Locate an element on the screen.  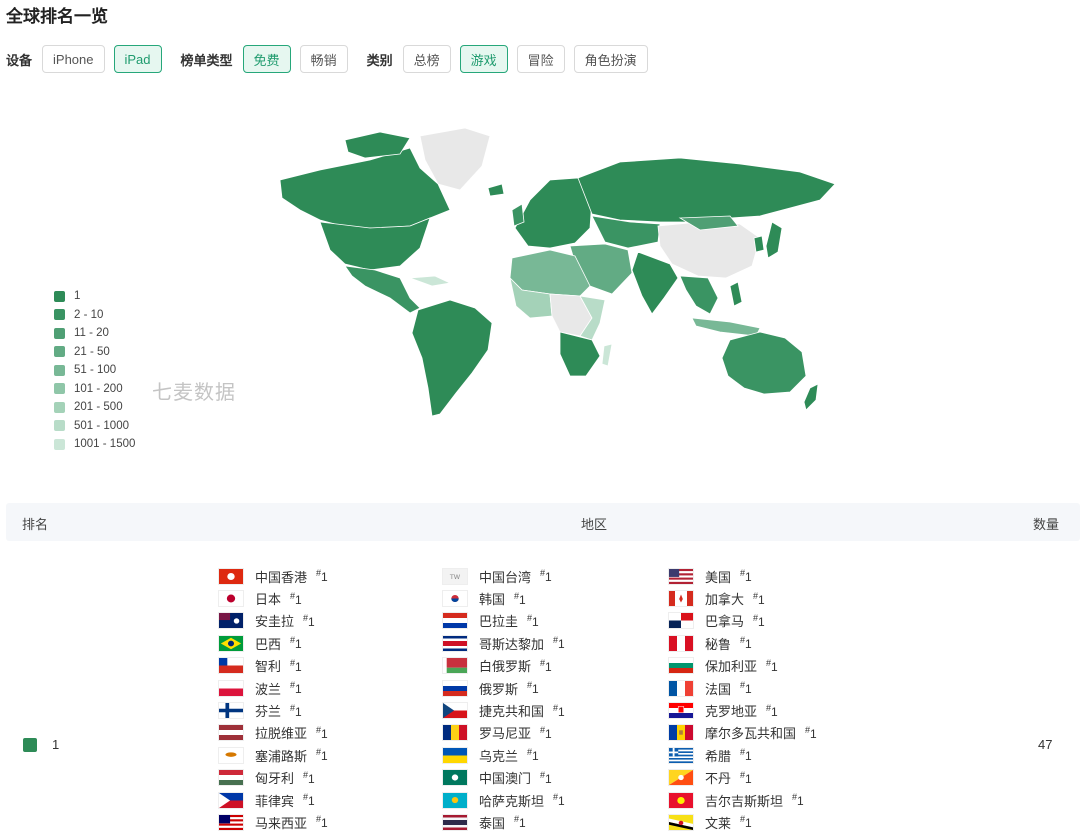
country-item: 美国 #1 is located at coordinates (778, 576).